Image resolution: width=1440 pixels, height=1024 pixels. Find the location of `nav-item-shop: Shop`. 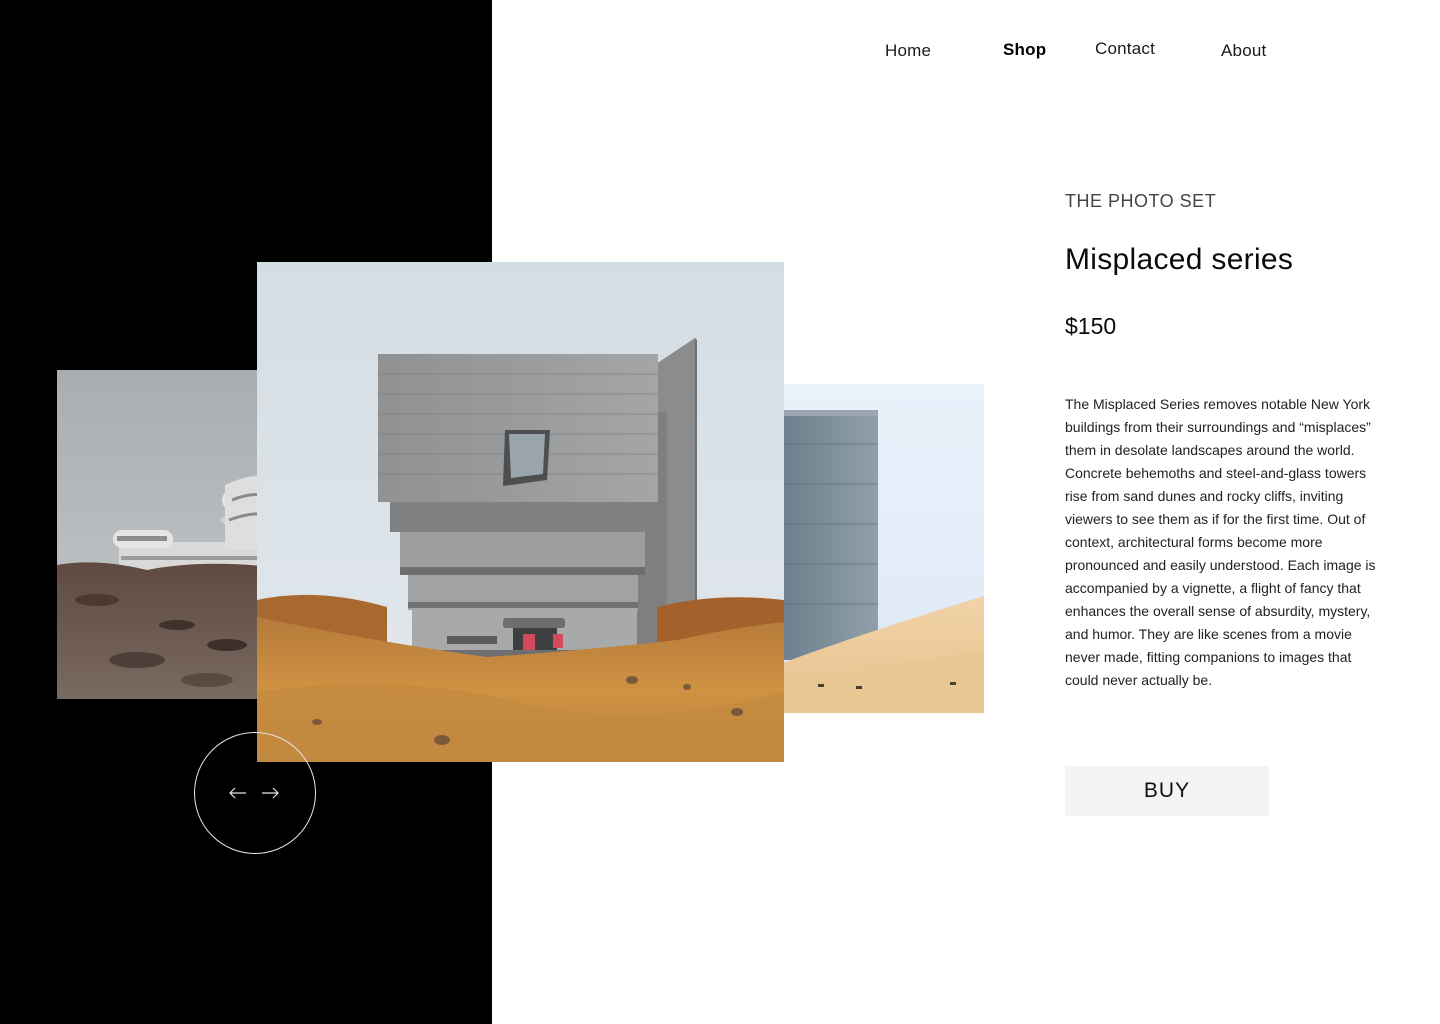

nav-item-shop: Shop is located at coordinates (1024, 50).